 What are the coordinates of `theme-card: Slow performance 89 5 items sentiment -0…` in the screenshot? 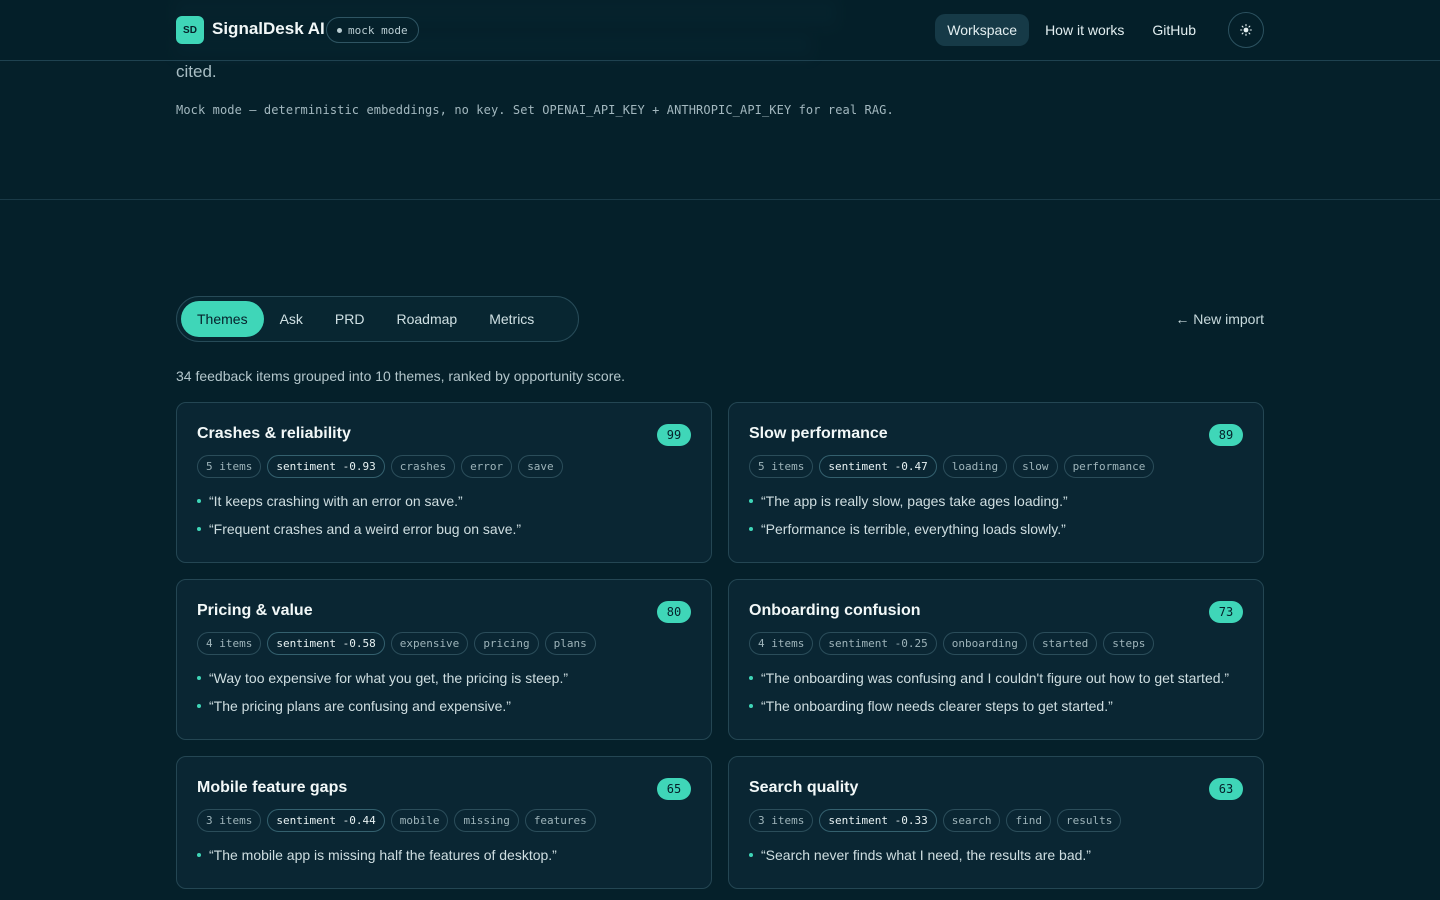 It's located at (996, 482).